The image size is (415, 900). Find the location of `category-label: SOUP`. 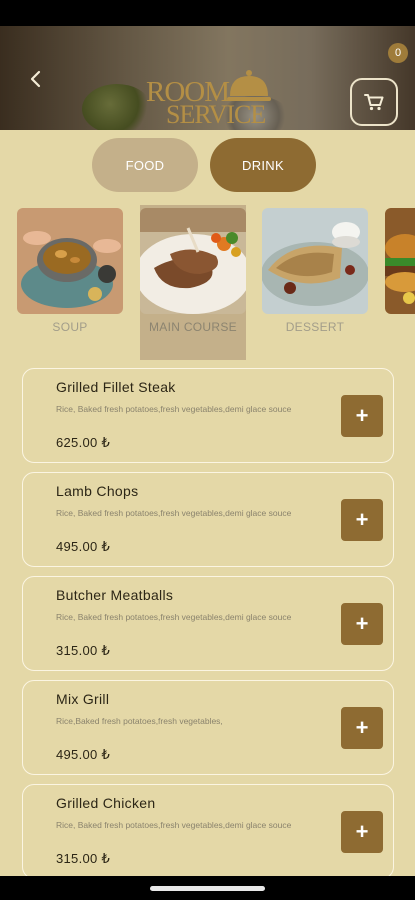

category-label: SOUP is located at coordinates (70, 327).